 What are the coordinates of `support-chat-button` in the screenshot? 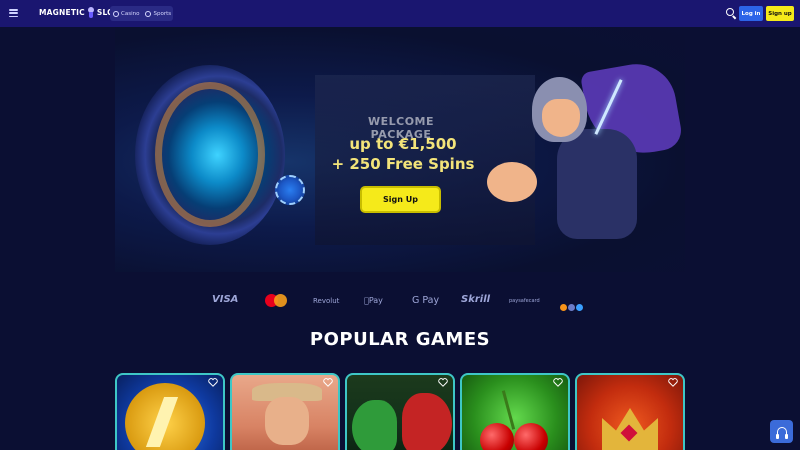 It's located at (781, 431).